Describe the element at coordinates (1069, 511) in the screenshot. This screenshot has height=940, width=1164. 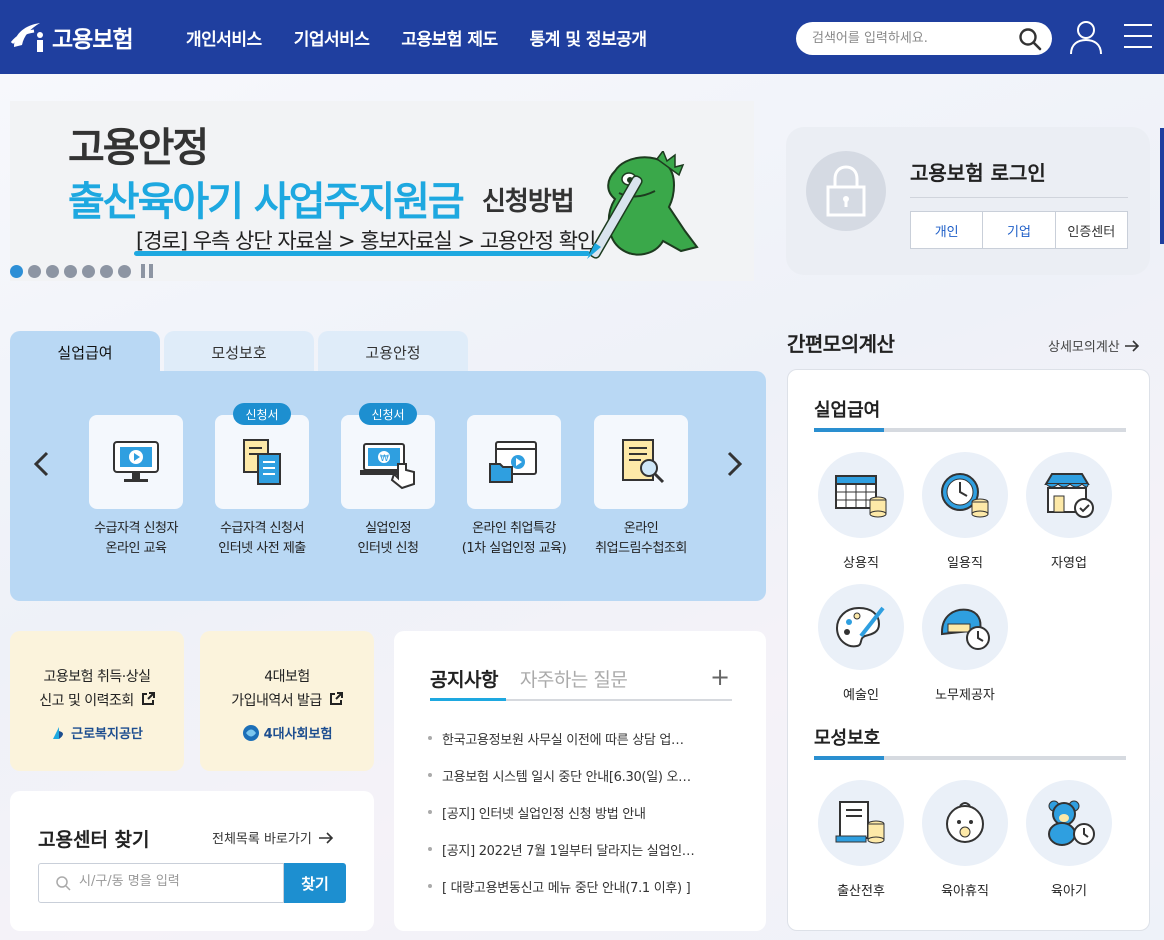
I see `calc-self-employed: 자영업` at that location.